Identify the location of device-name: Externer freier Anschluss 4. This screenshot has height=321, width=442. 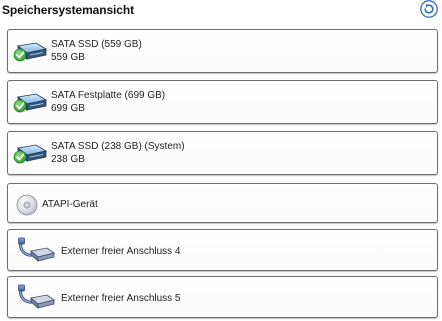
(121, 251).